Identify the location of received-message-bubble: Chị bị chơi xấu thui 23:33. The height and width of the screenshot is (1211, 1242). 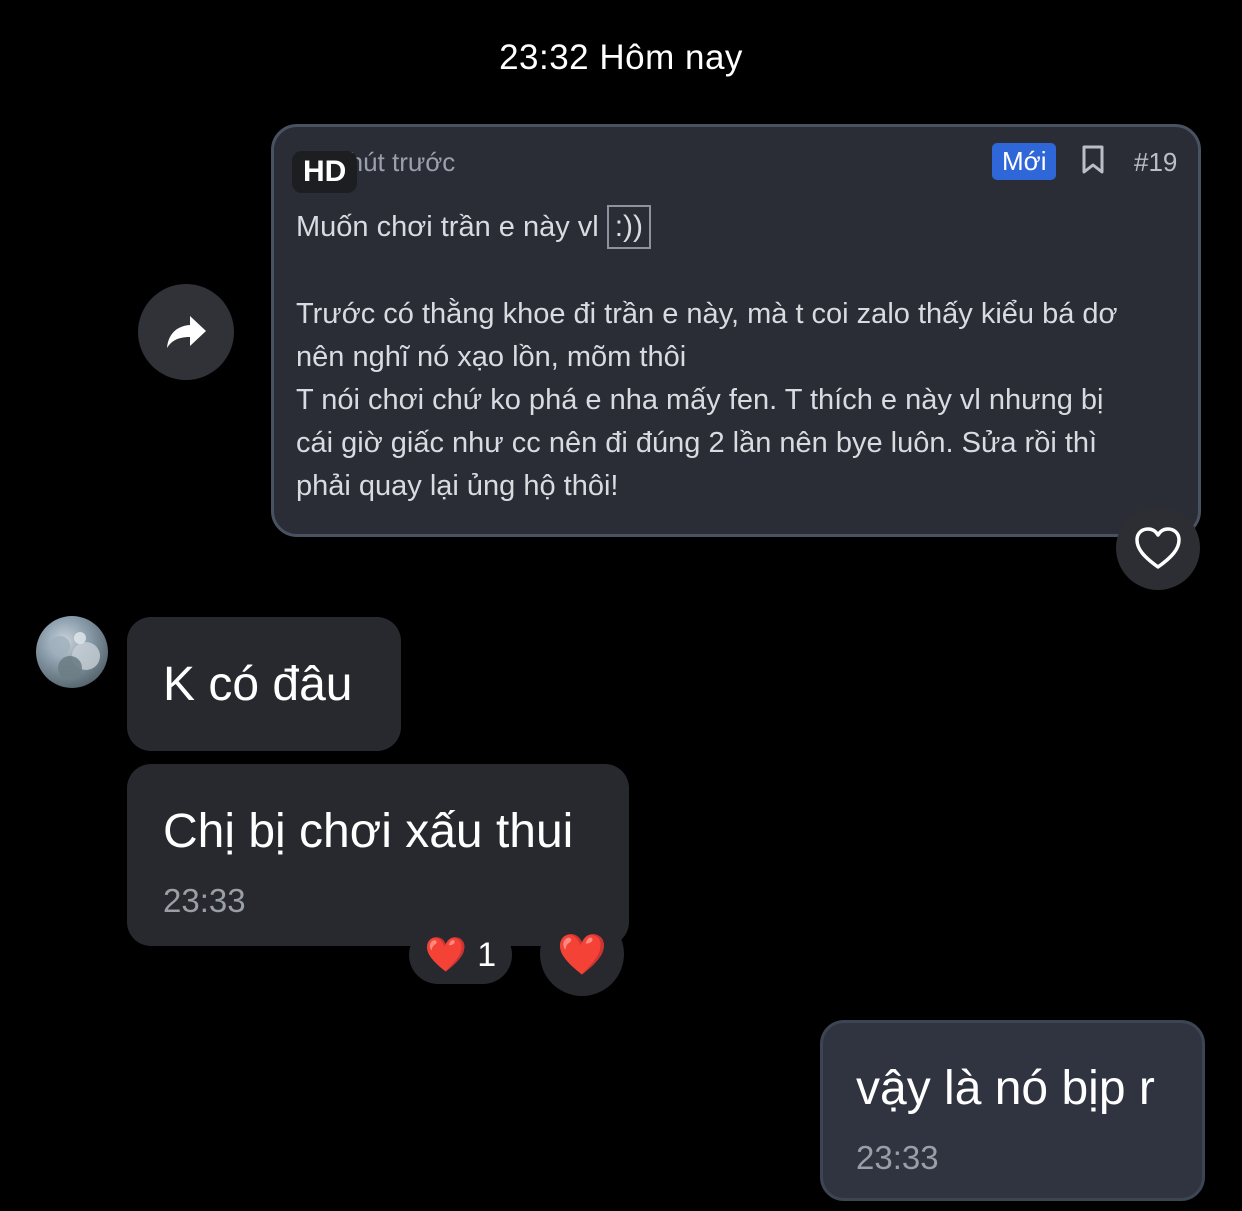
(378, 855).